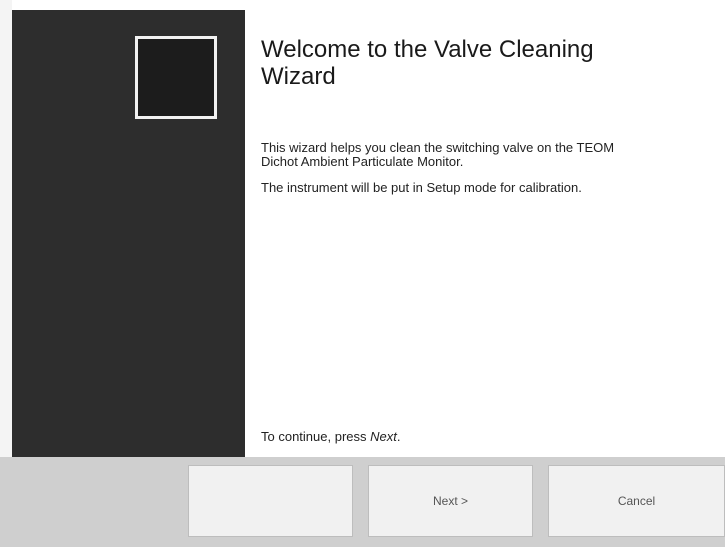 The height and width of the screenshot is (547, 725). What do you see at coordinates (383, 436) in the screenshot?
I see `continue-action: Next` at bounding box center [383, 436].